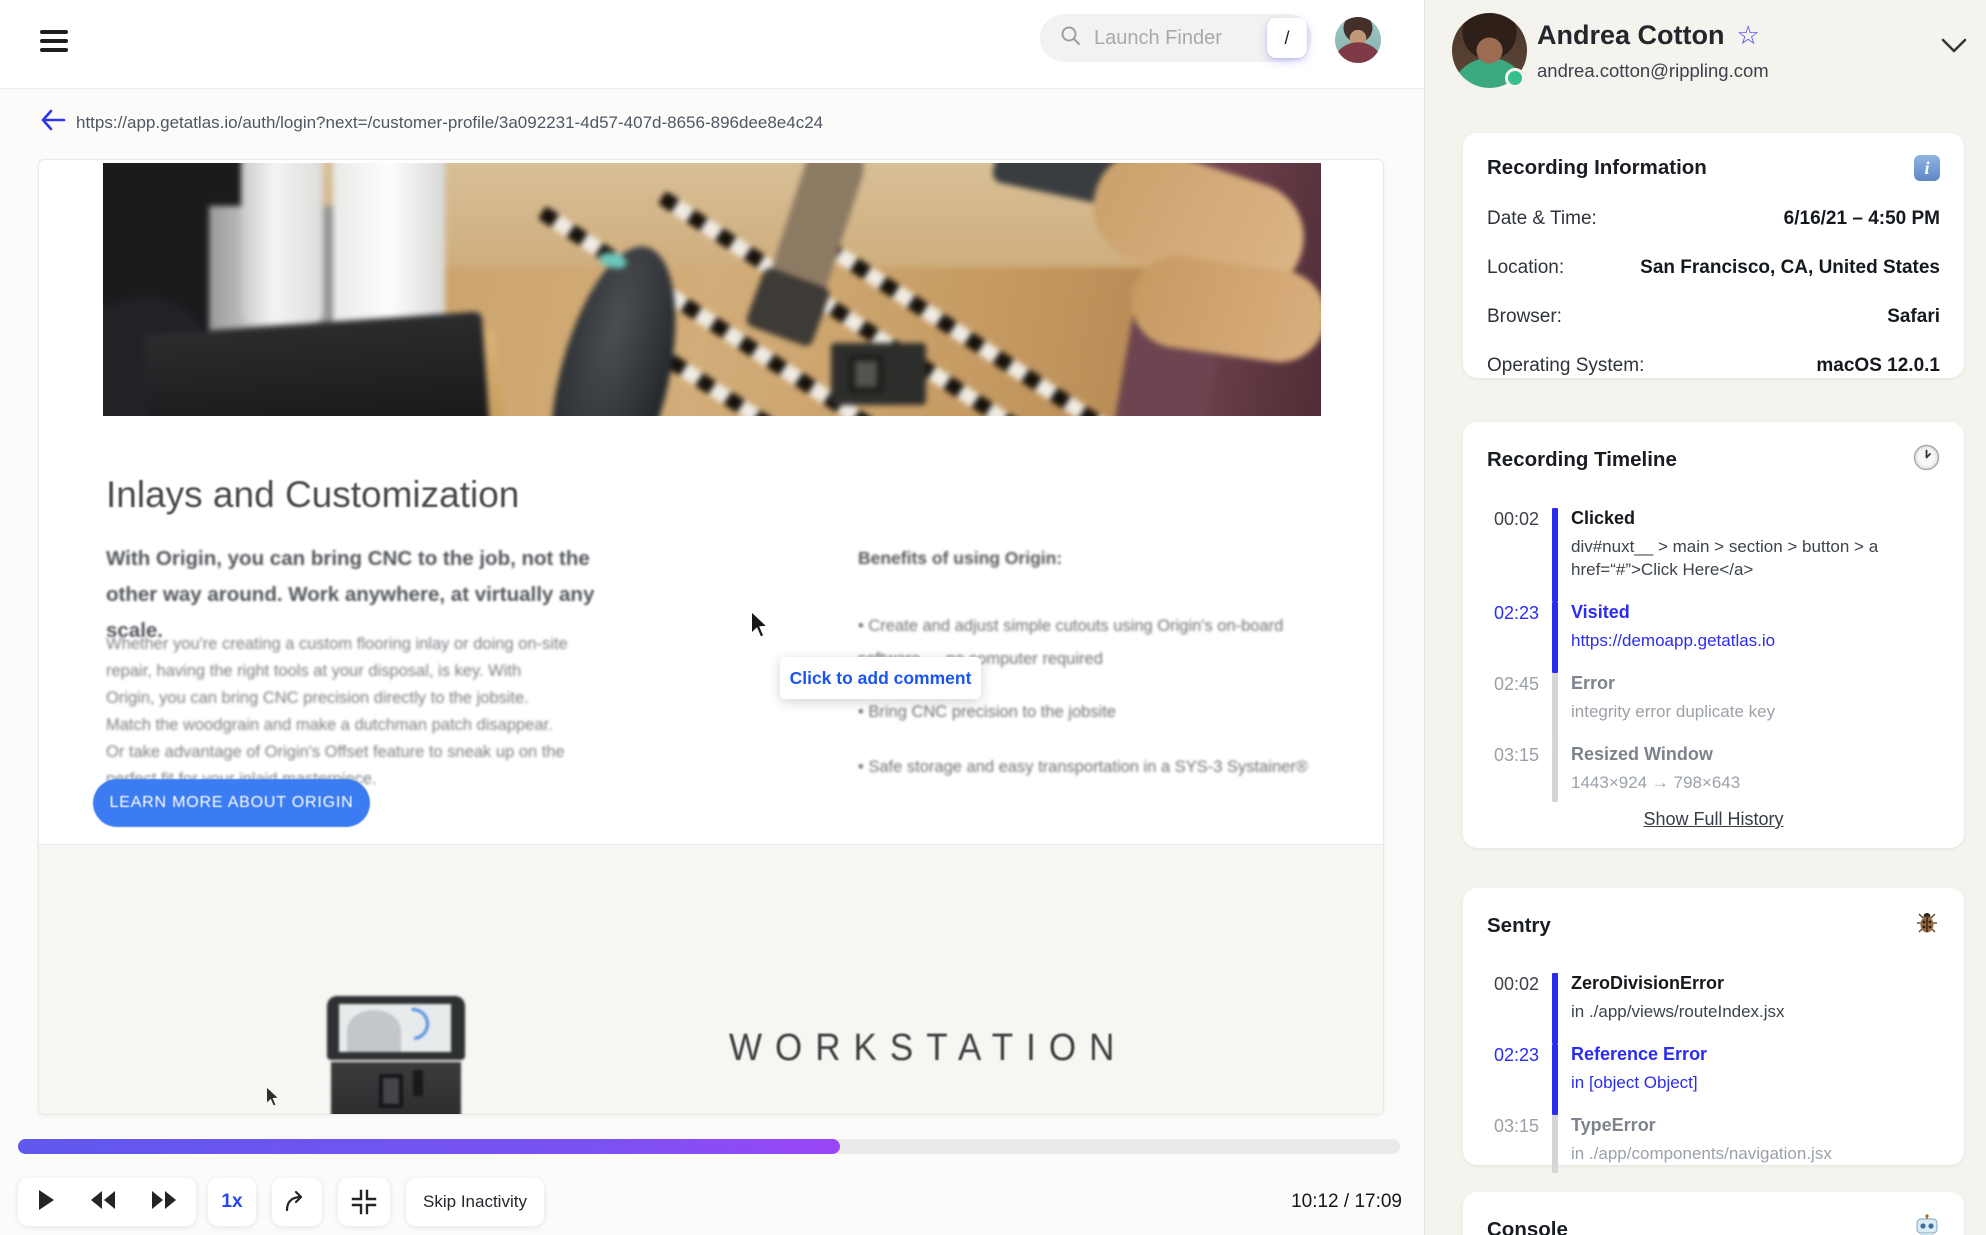 This screenshot has height=1235, width=1986. Describe the element at coordinates (273, 1099) in the screenshot. I see `recorded-cursor-trail-icon` at that location.